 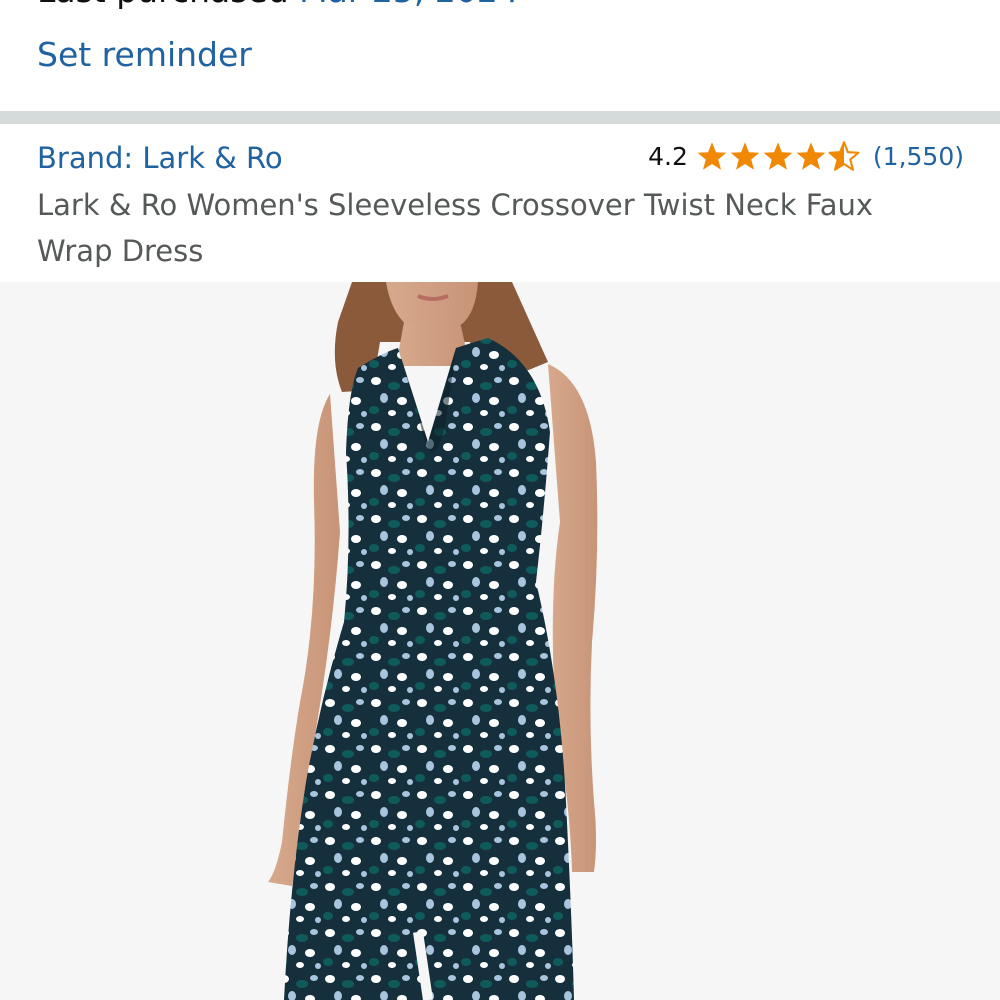 I want to click on last-purchased-date: Mar 25, 2024, so click(x=409, y=5).